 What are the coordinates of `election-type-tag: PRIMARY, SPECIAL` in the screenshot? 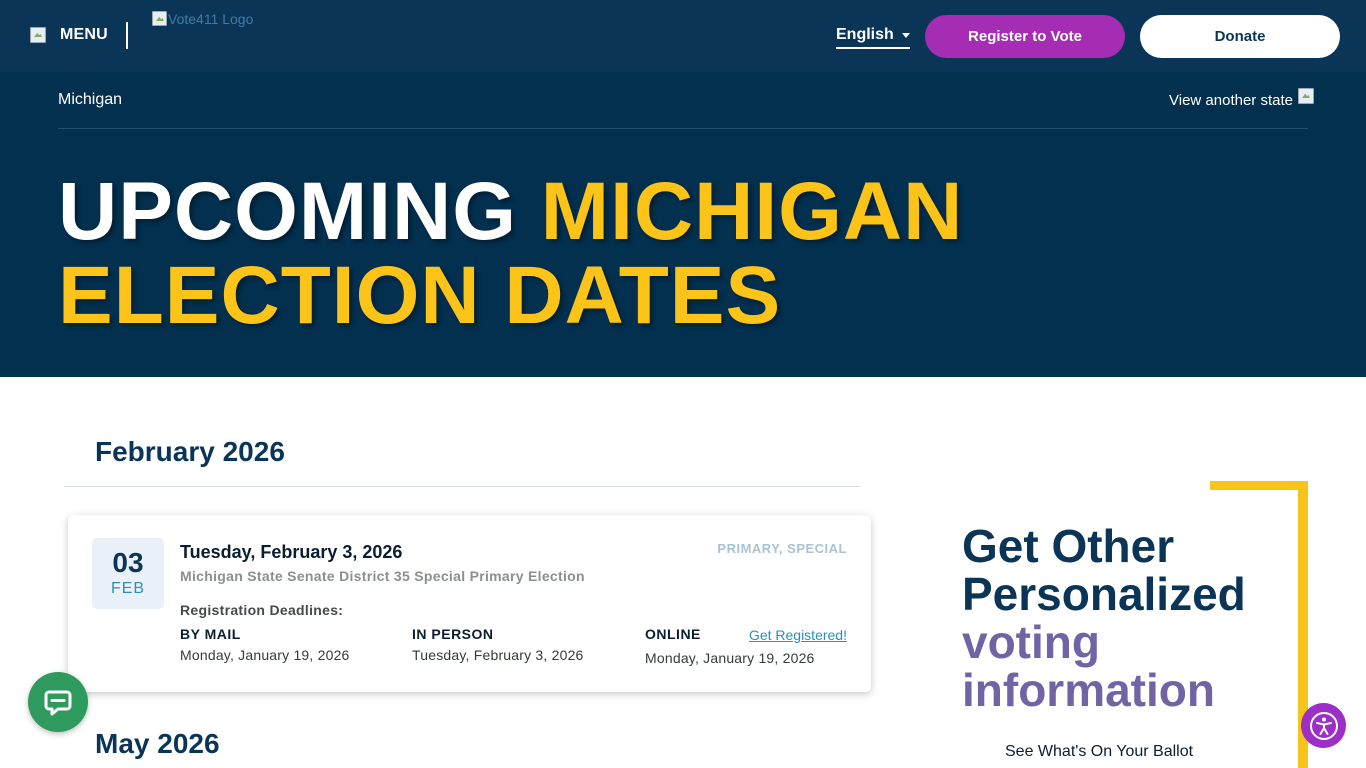 It's located at (782, 548).